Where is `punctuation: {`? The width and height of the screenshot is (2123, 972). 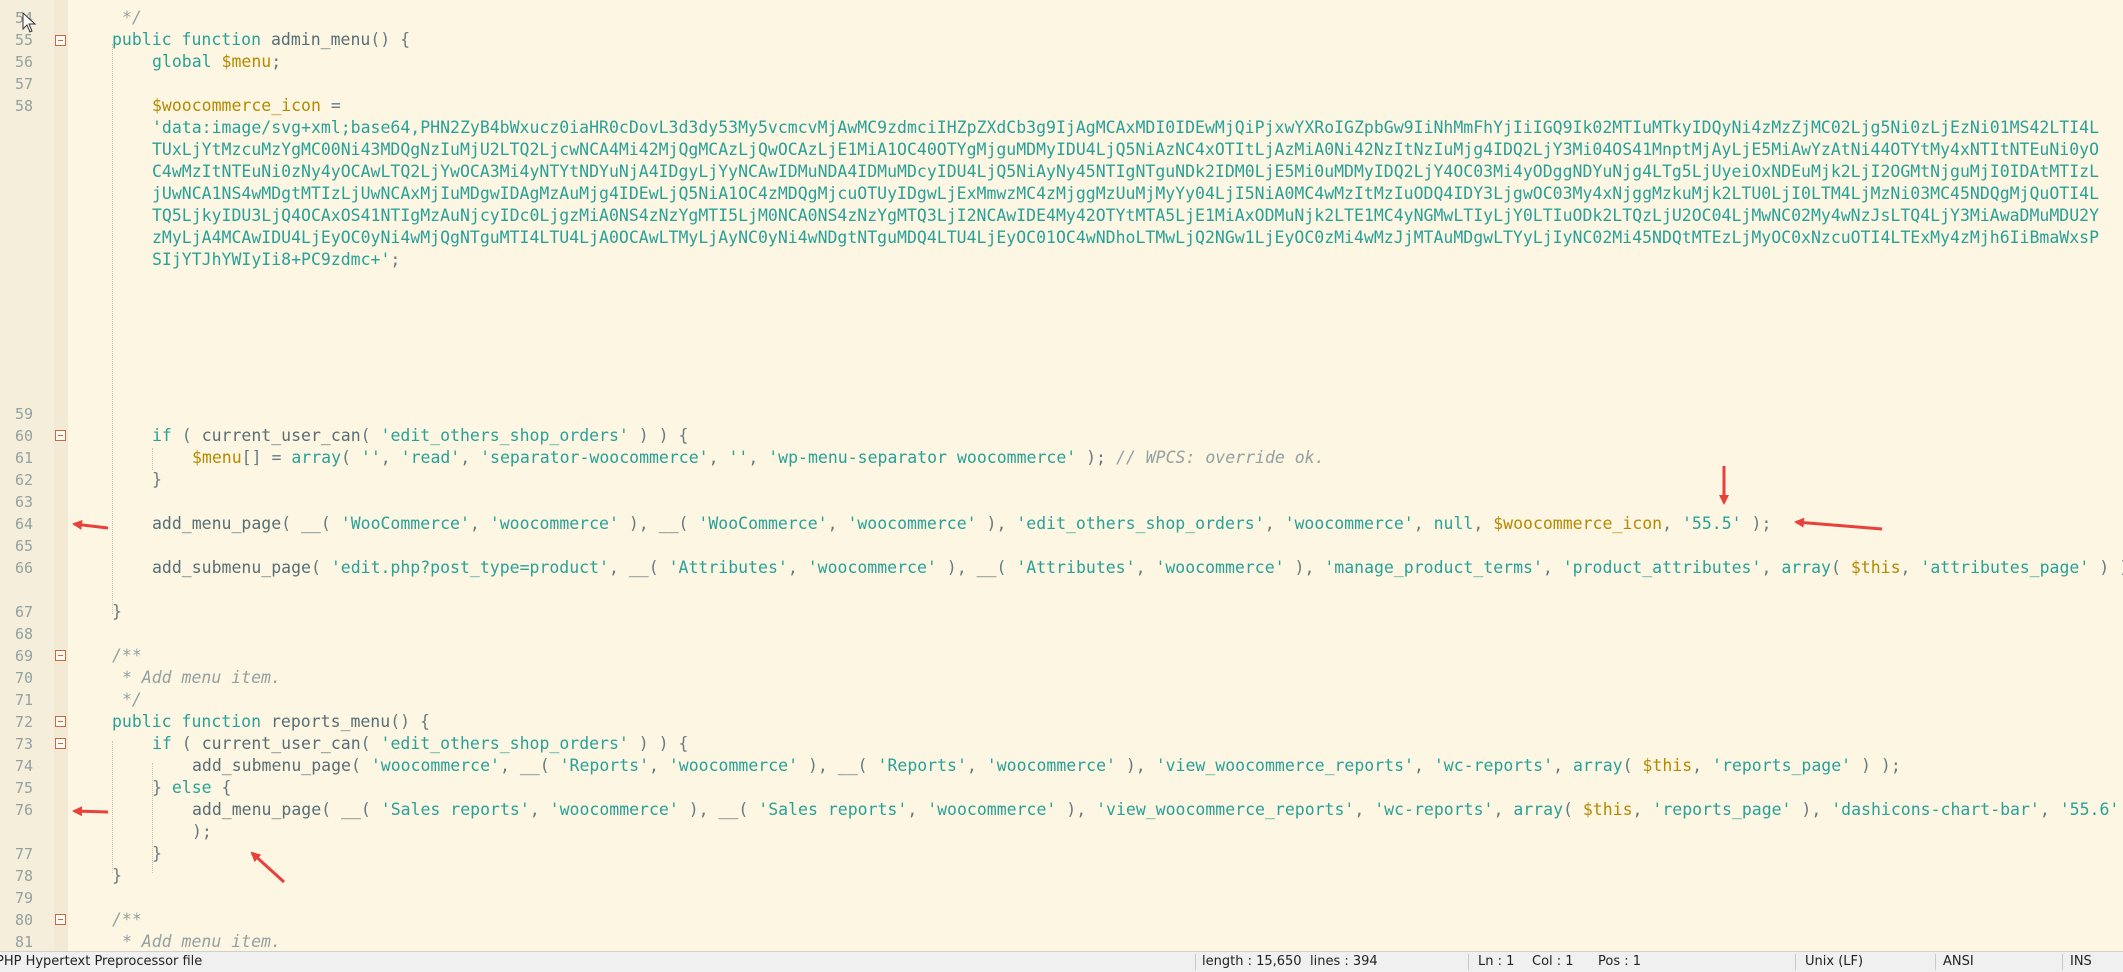 punctuation: { is located at coordinates (221, 787).